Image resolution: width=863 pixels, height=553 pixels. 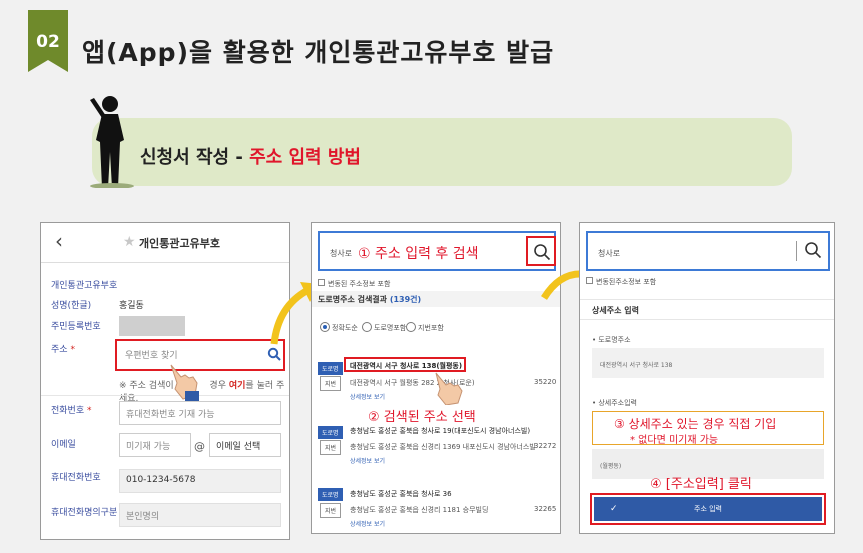 What do you see at coordinates (129, 242) in the screenshot?
I see `star-icon: ★` at bounding box center [129, 242].